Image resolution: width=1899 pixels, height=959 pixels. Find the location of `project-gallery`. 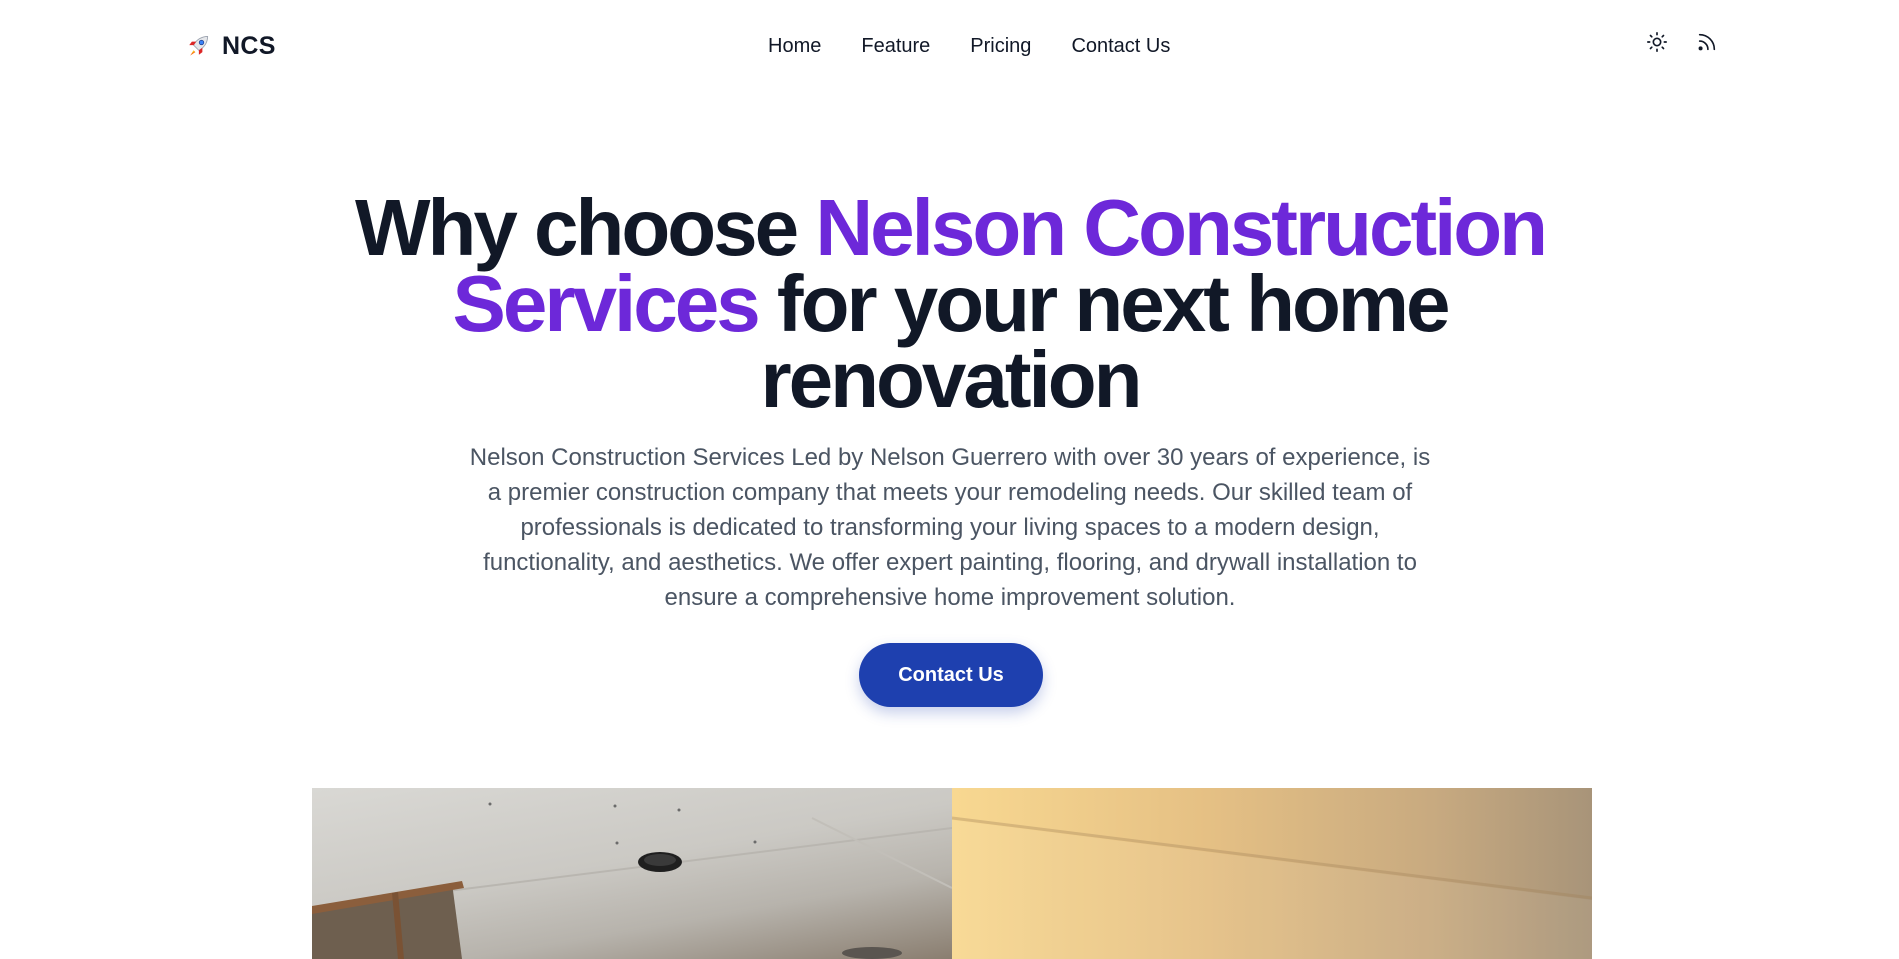

project-gallery is located at coordinates (952, 873).